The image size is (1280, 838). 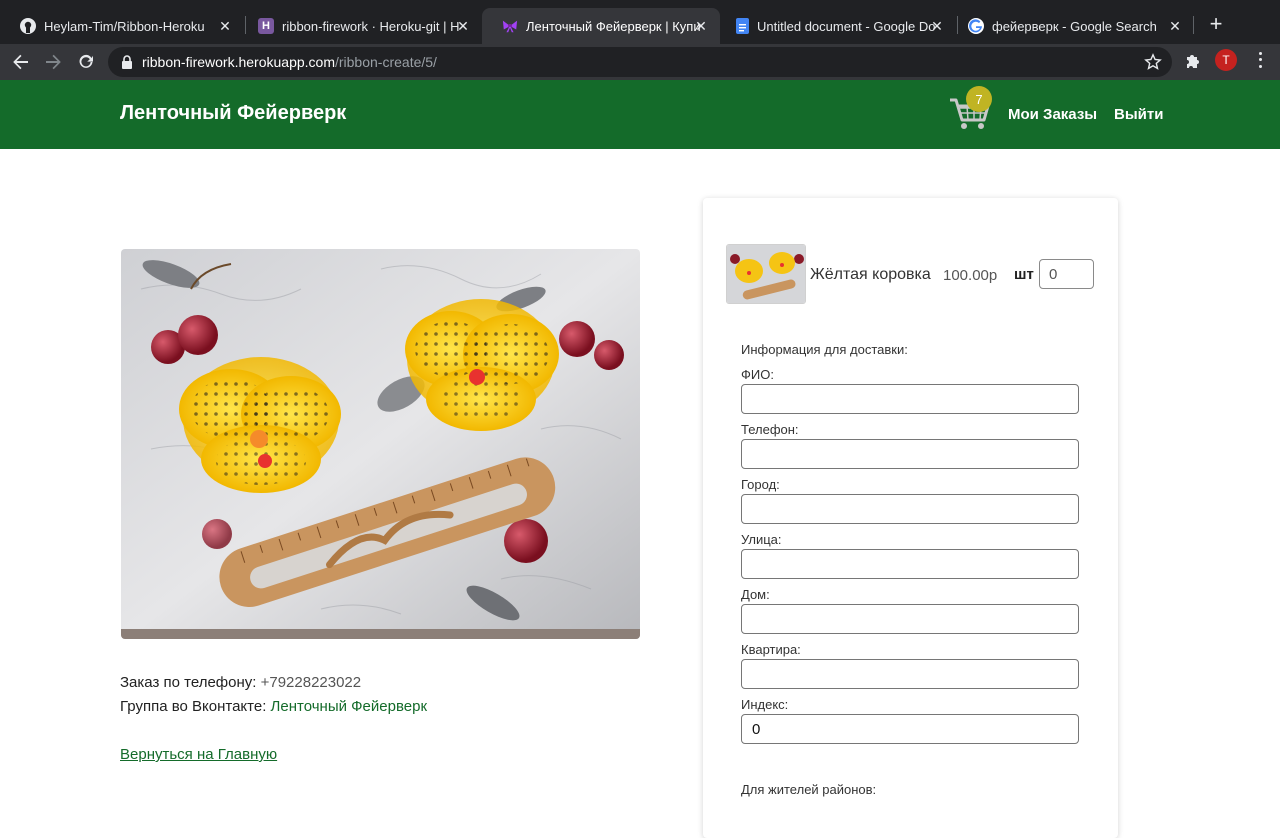 What do you see at coordinates (824, 349) in the screenshot?
I see `delivery-info-title: Информация для доставки:` at bounding box center [824, 349].